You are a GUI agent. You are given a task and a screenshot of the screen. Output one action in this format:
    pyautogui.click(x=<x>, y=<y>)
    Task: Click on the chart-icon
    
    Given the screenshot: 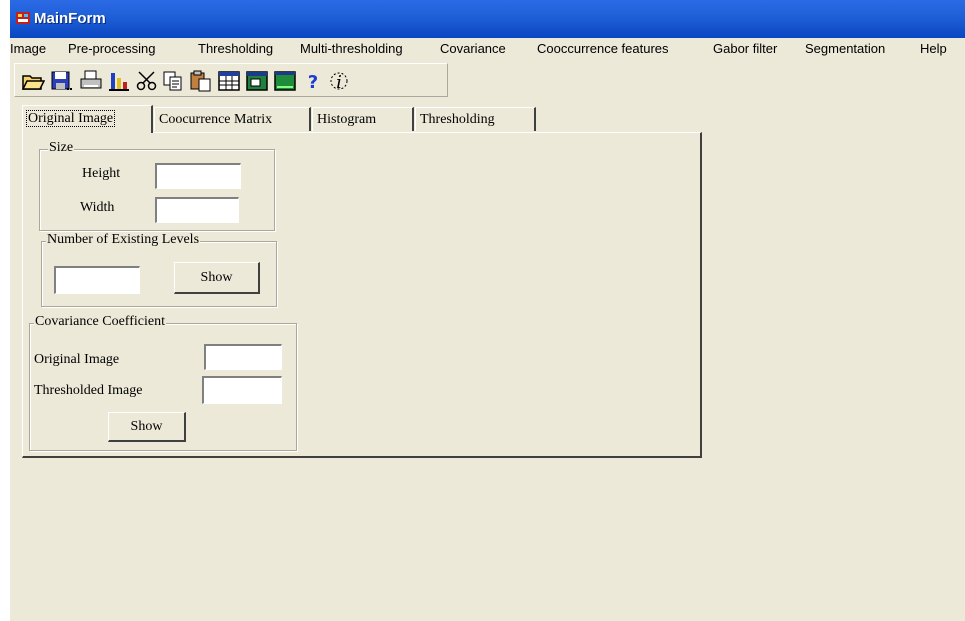 What is the action you would take?
    pyautogui.click(x=119, y=81)
    